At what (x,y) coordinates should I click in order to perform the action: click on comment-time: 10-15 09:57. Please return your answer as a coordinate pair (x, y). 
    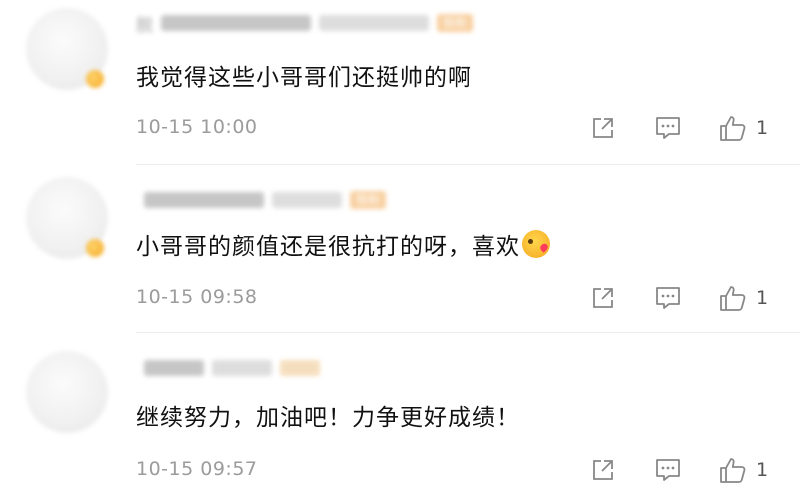
    Looking at the image, I should click on (197, 469).